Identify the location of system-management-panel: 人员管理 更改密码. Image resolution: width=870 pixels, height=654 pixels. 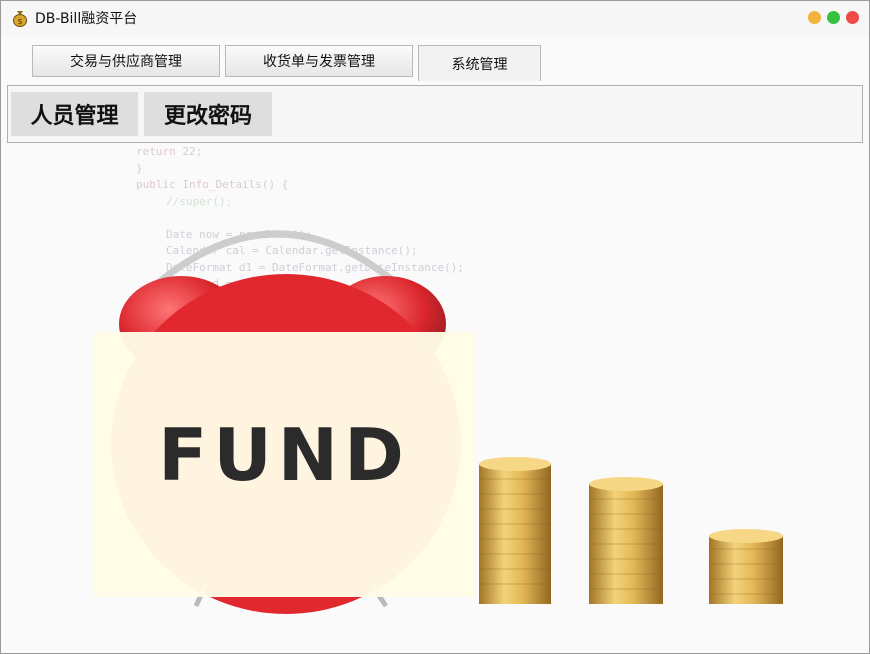
(435, 114).